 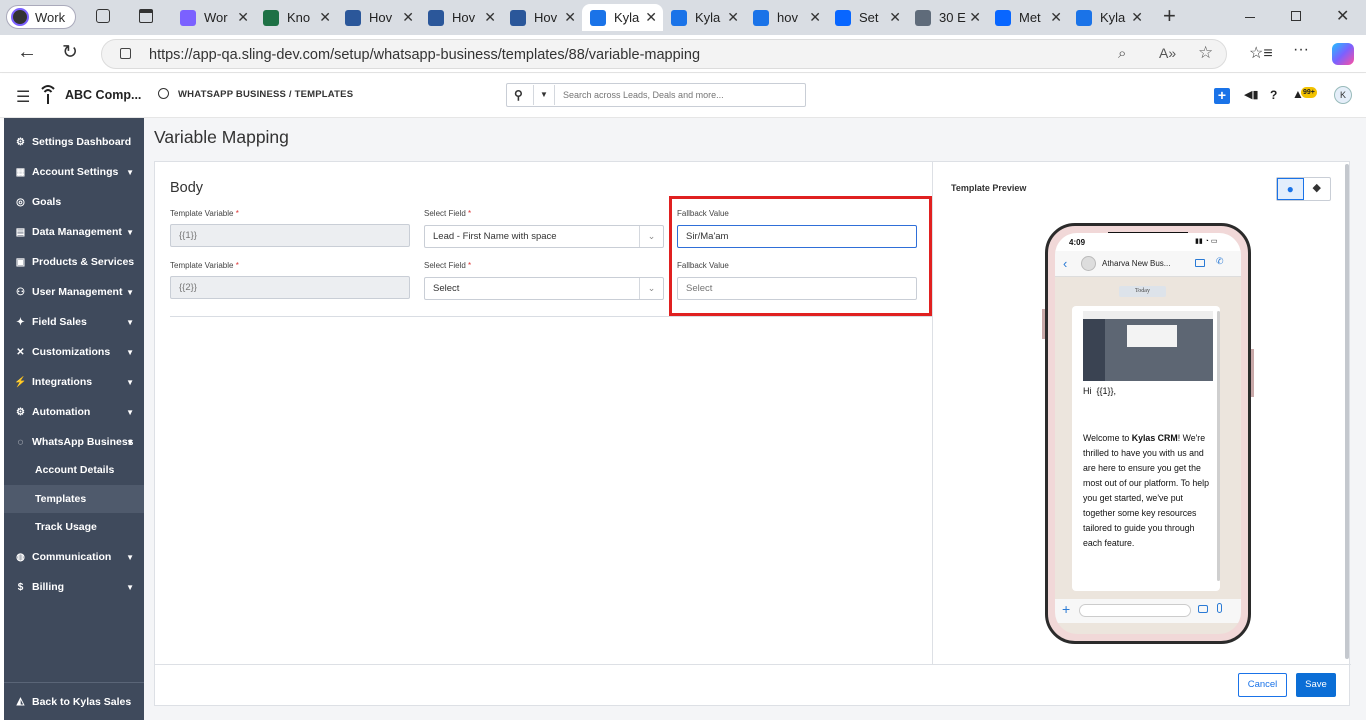 I want to click on sidebar-subitem: Account Details, so click(x=74, y=470).